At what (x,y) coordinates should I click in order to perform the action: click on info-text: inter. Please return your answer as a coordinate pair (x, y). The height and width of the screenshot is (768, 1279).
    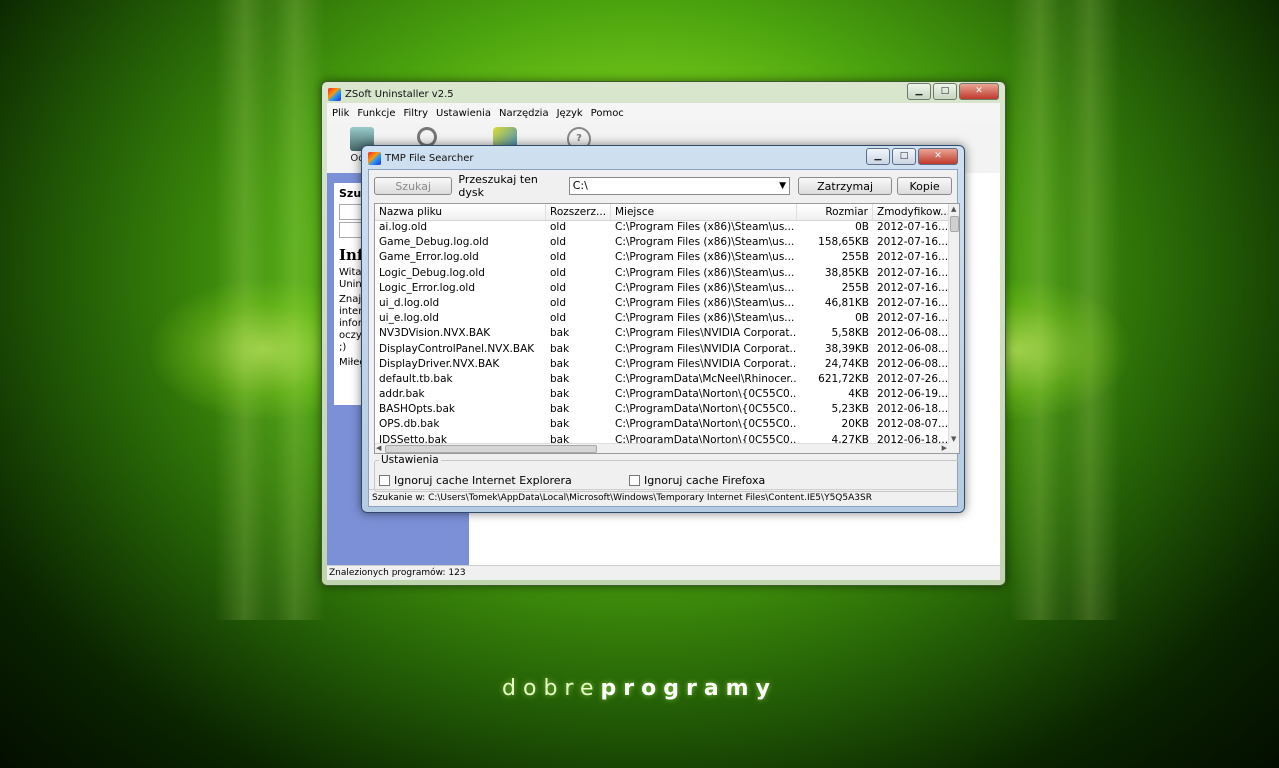
    Looking at the image, I should click on (351, 311).